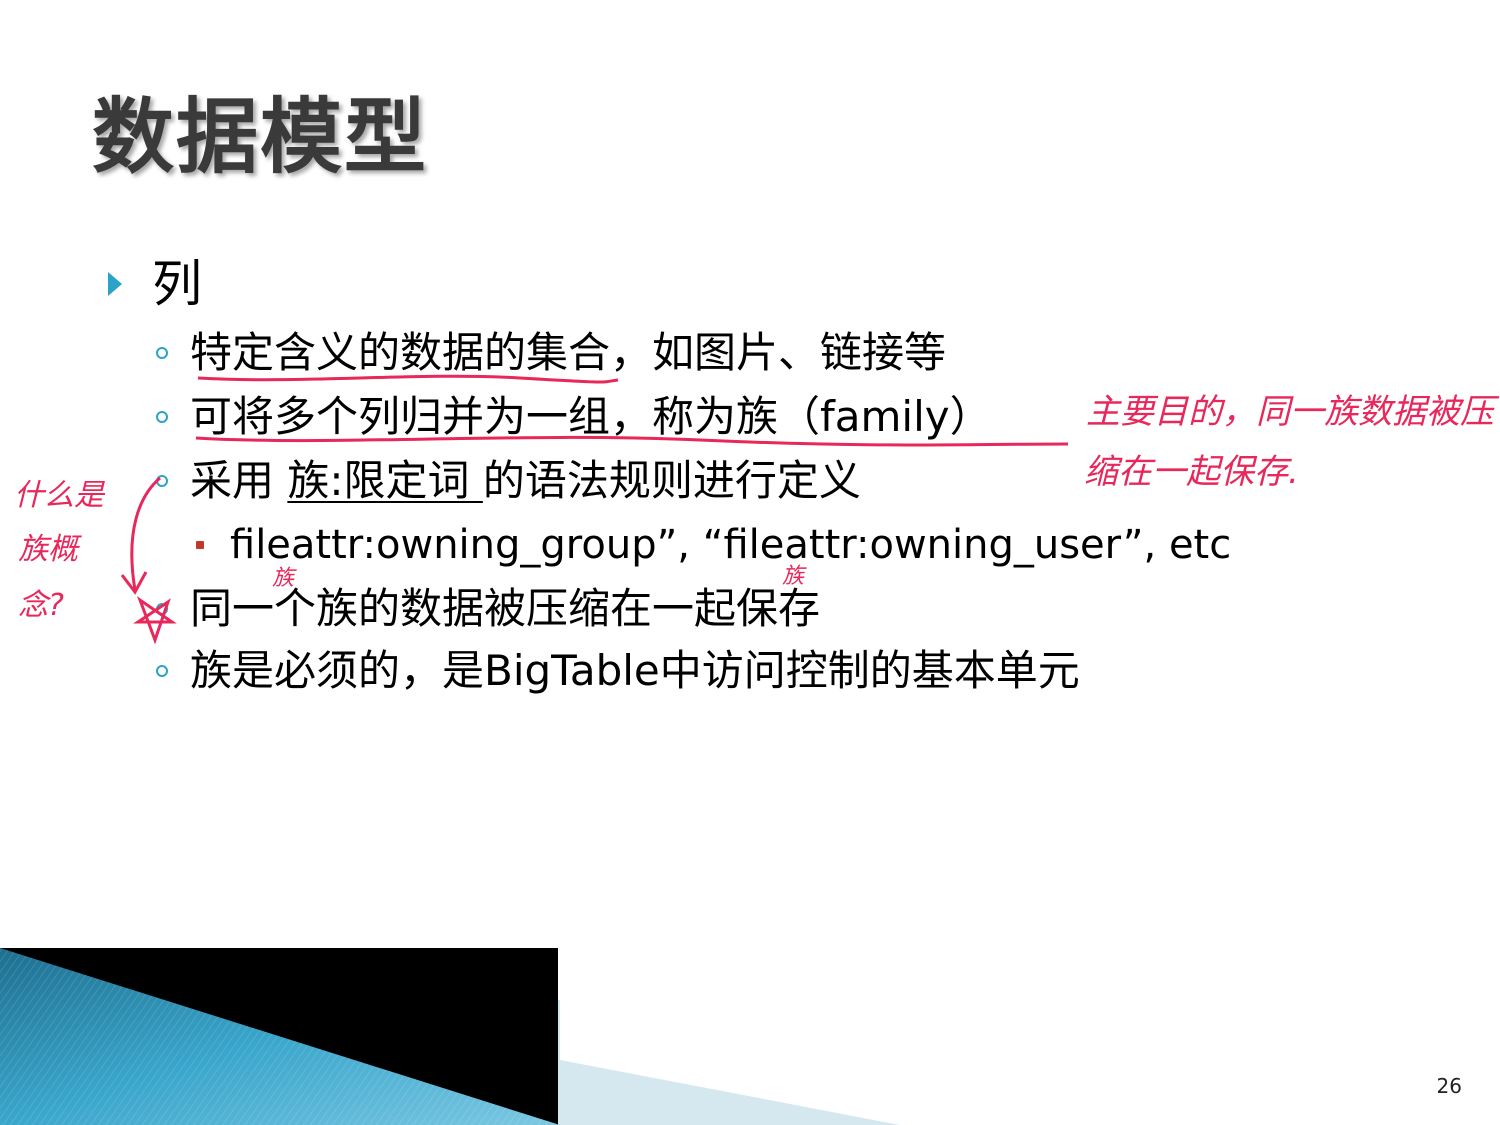 This screenshot has height=1125, width=1500. Describe the element at coordinates (177, 284) in the screenshot. I see `bullet-level1-text: 列` at that location.